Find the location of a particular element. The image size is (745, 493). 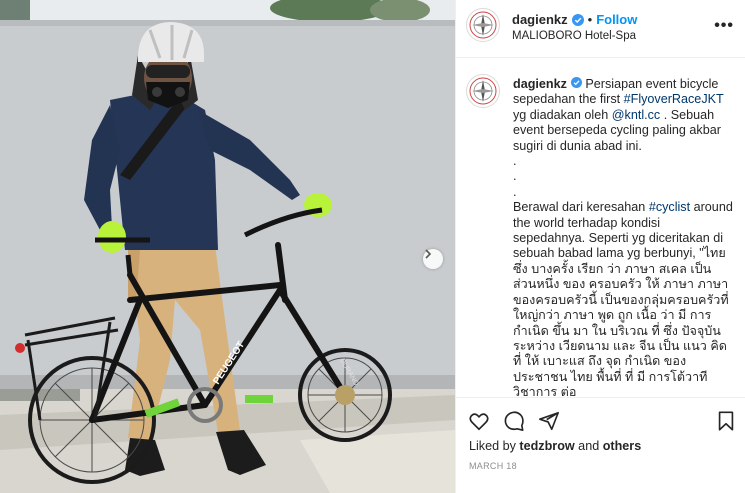

post-actions: Liked by tedzbrow and others MARCH 18 is located at coordinates (600, 445).